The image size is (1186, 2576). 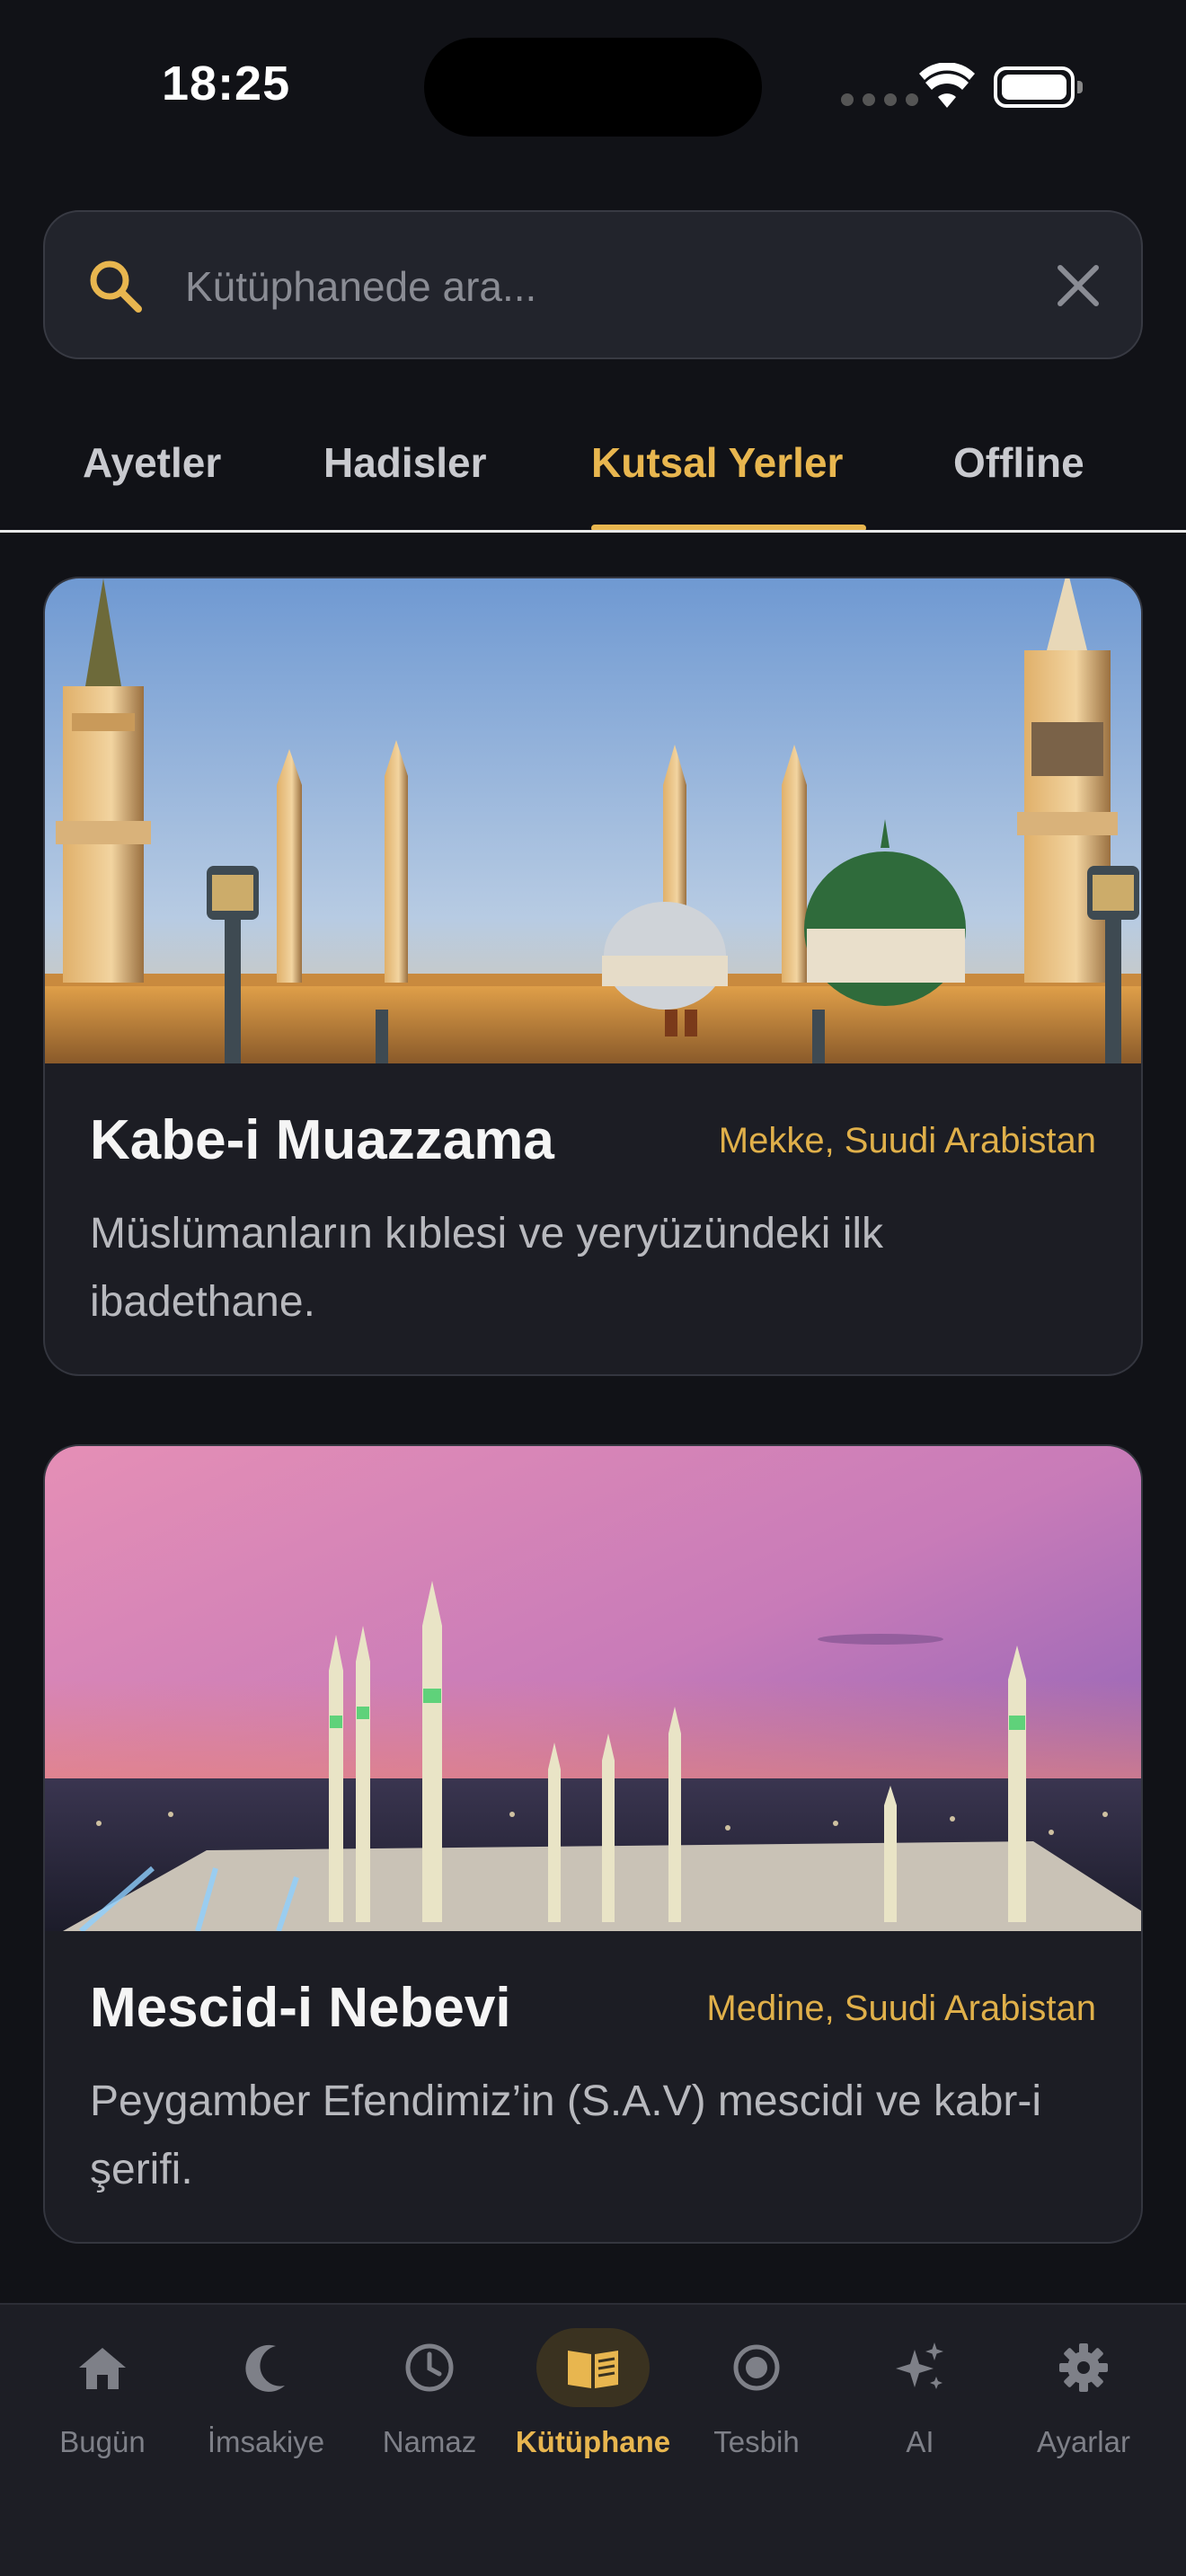 I want to click on nav-item-ai: AI, so click(x=920, y=2404).